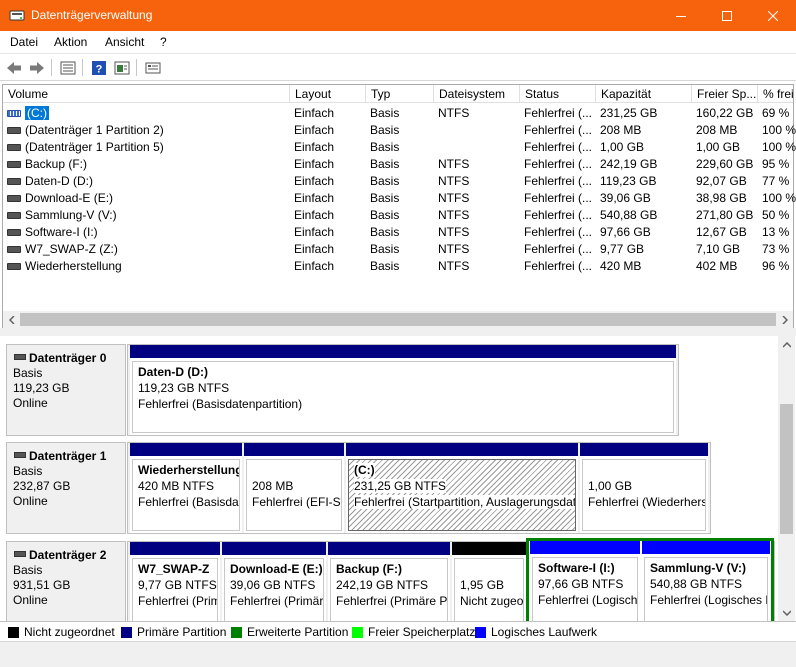  I want to click on vertical-scrollbar, so click(786, 478).